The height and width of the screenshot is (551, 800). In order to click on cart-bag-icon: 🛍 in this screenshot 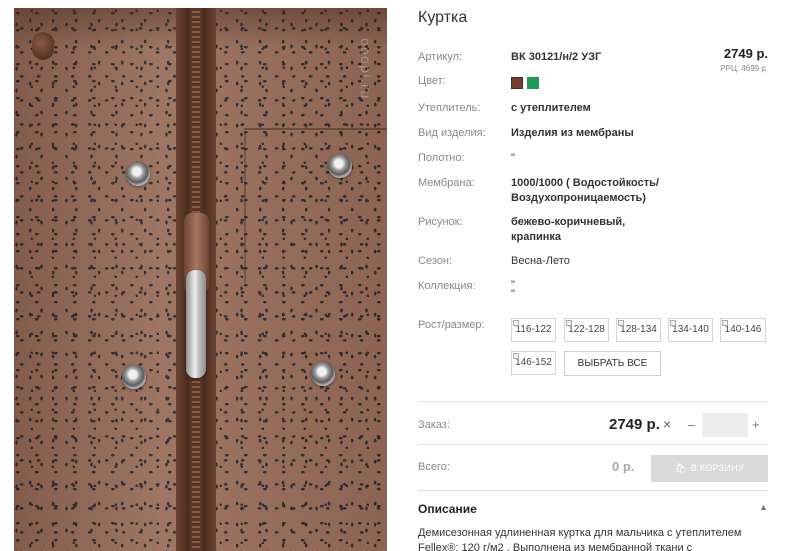, I will do `click(680, 468)`.